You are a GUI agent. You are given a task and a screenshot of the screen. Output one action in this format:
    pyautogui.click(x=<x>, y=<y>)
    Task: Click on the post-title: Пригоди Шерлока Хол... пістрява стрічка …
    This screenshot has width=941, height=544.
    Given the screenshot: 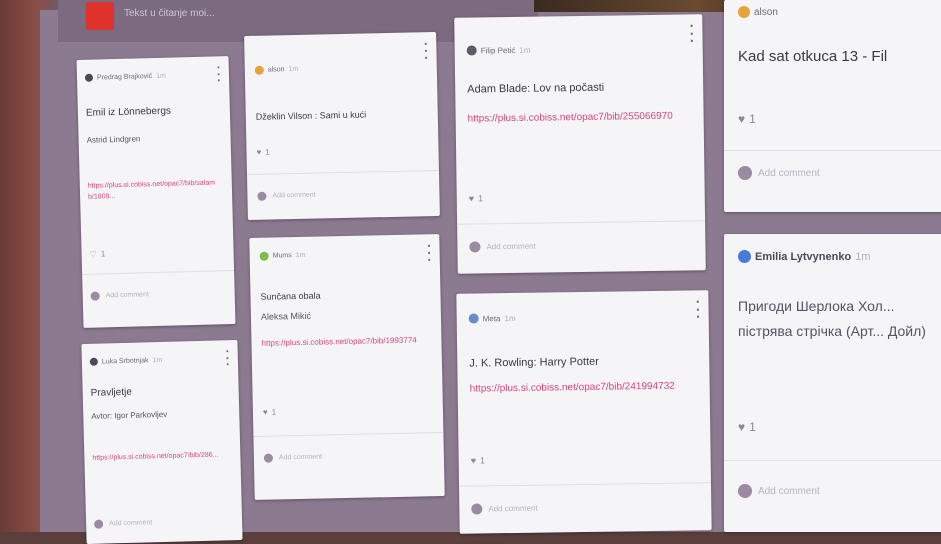 What is the action you would take?
    pyautogui.click(x=832, y=318)
    